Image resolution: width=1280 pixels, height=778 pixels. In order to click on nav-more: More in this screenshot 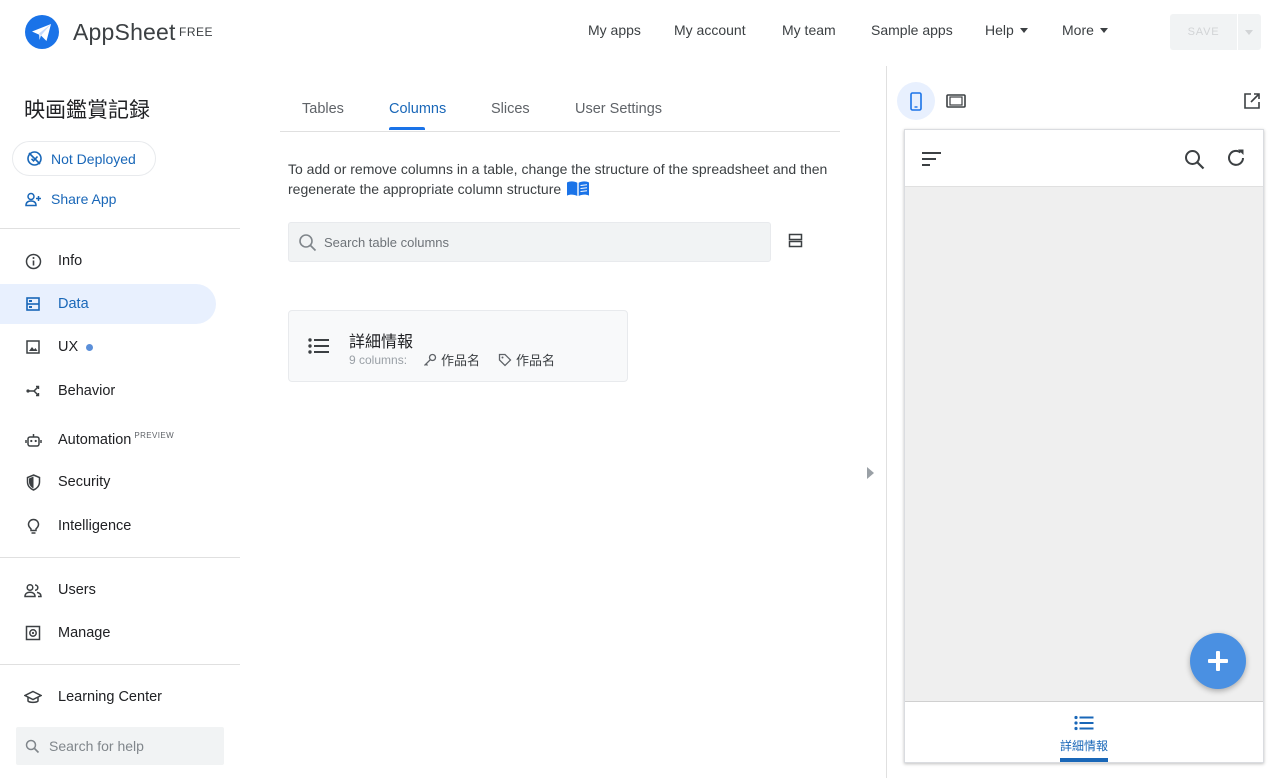, I will do `click(1085, 30)`.